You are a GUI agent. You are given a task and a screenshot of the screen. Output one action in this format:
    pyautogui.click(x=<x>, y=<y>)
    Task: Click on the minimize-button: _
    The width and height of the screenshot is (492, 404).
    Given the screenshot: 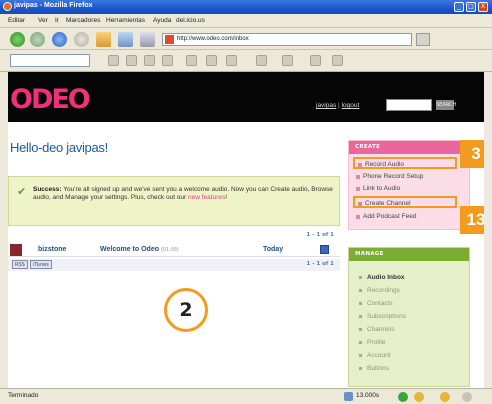 What is the action you would take?
    pyautogui.click(x=459, y=7)
    